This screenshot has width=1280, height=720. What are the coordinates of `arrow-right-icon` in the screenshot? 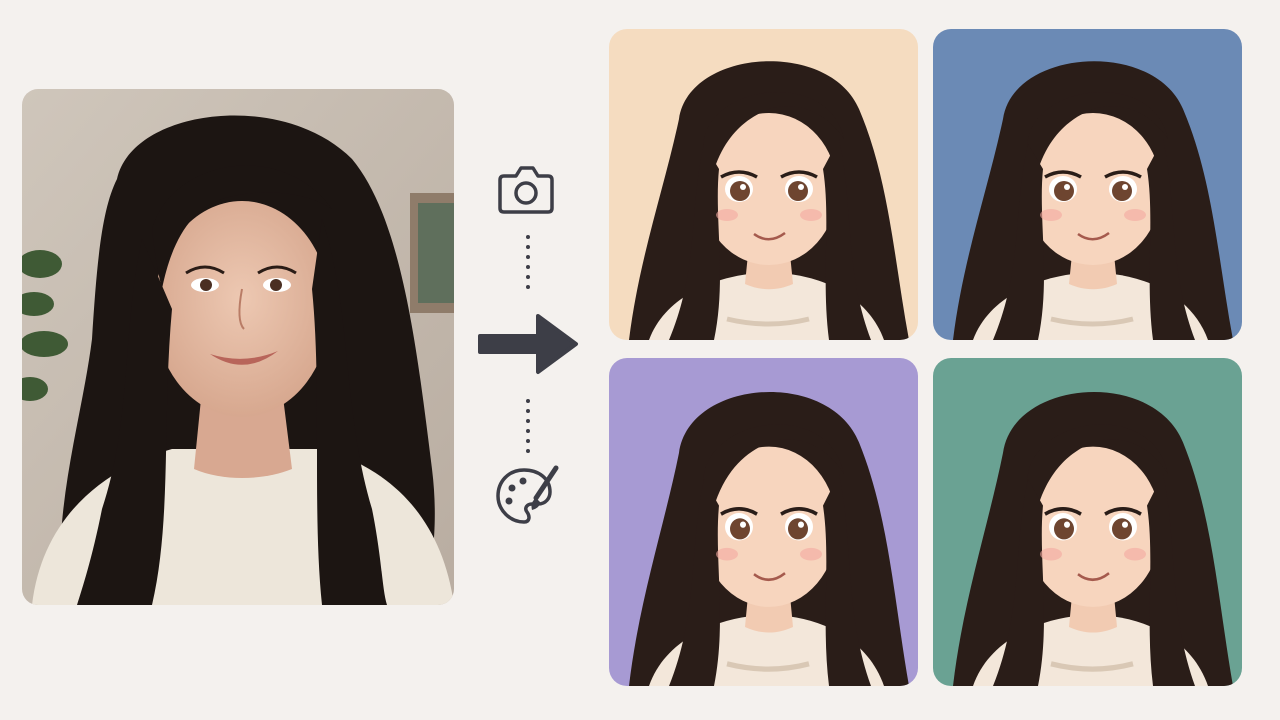 It's located at (528, 344).